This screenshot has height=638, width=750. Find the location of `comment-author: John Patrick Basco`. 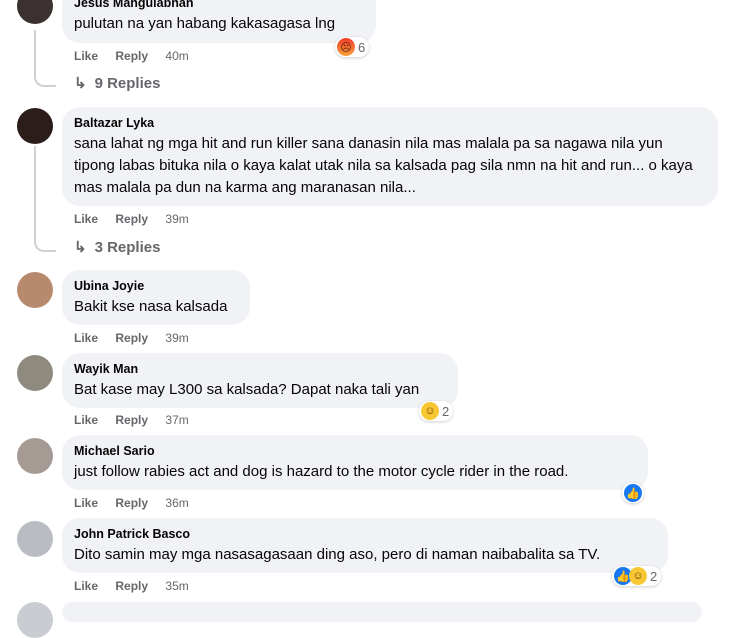

comment-author: John Patrick Basco is located at coordinates (365, 534).